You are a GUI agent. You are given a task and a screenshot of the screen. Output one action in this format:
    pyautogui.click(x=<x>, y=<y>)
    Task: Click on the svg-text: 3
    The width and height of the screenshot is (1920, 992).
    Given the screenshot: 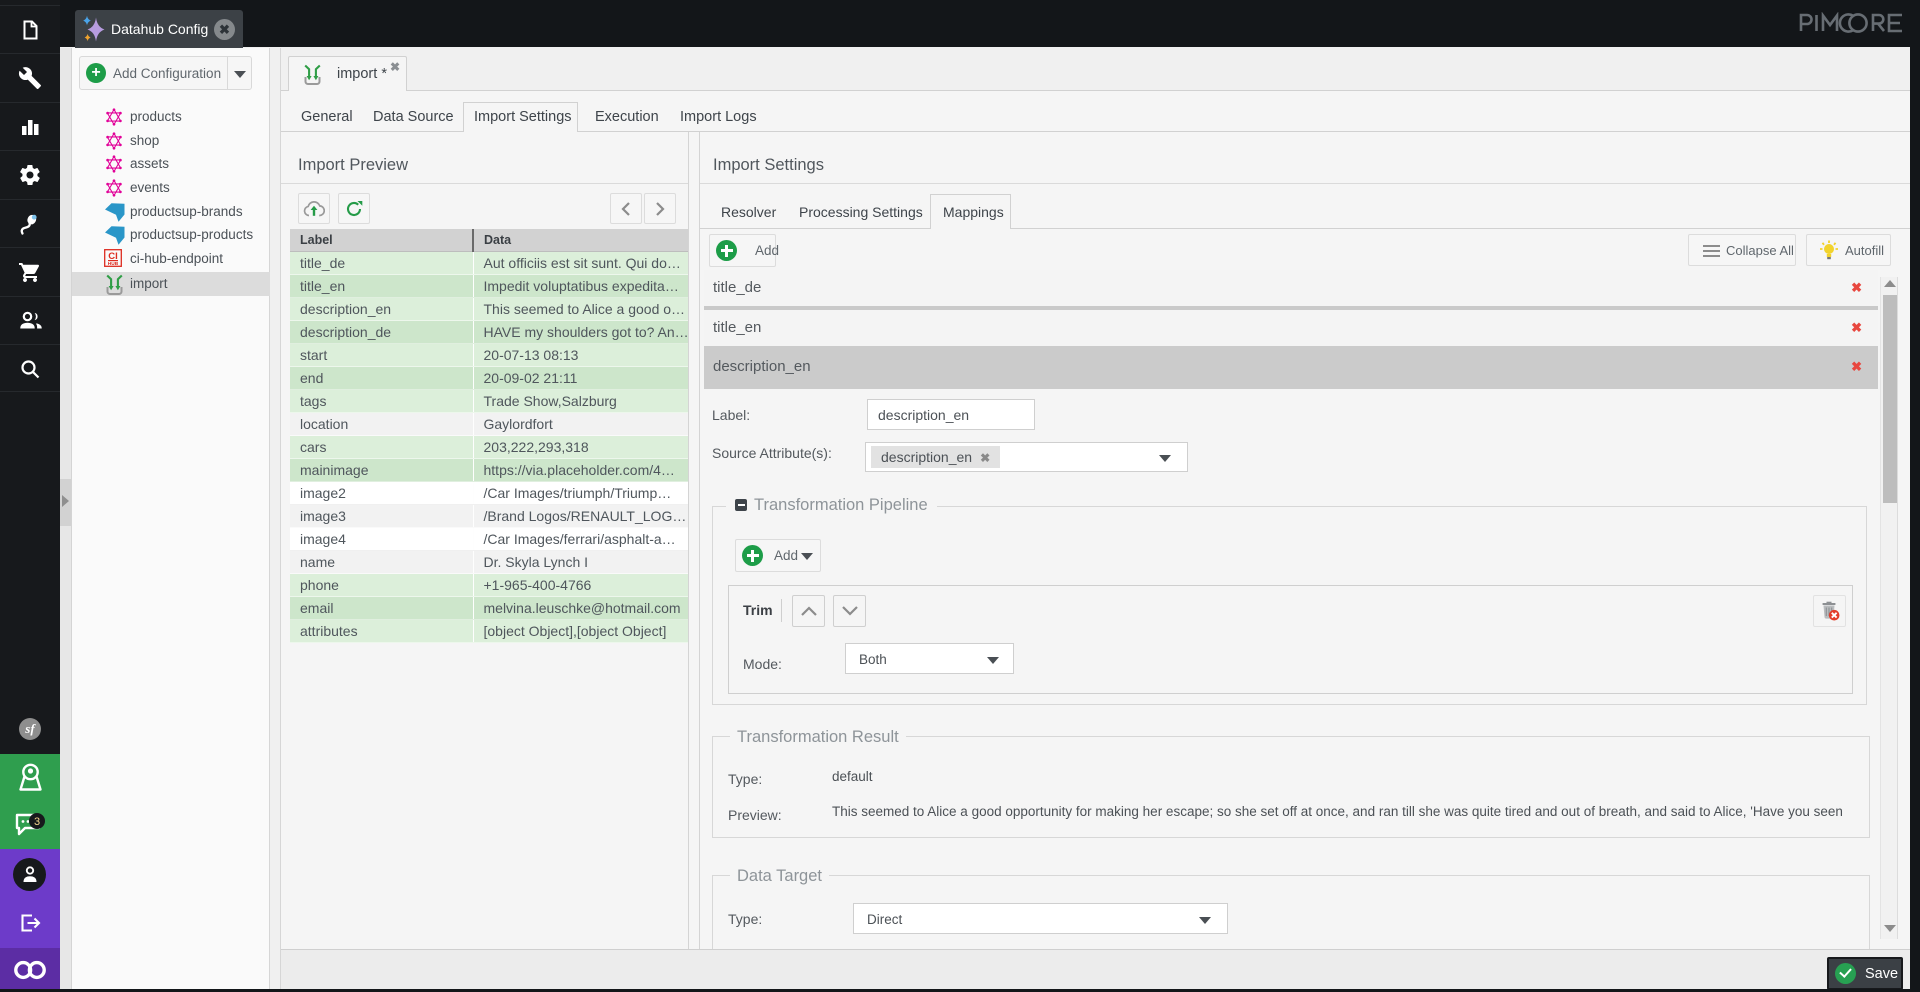 What is the action you would take?
    pyautogui.click(x=37, y=822)
    